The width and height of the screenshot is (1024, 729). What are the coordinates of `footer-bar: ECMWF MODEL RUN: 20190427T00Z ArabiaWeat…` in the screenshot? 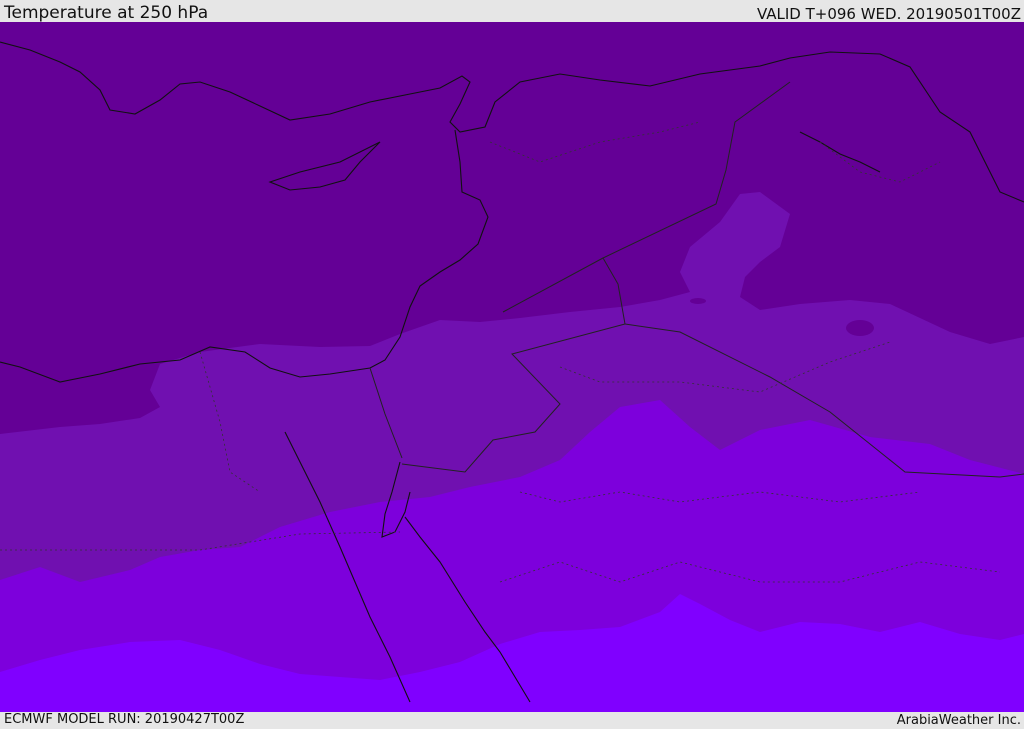 It's located at (512, 720).